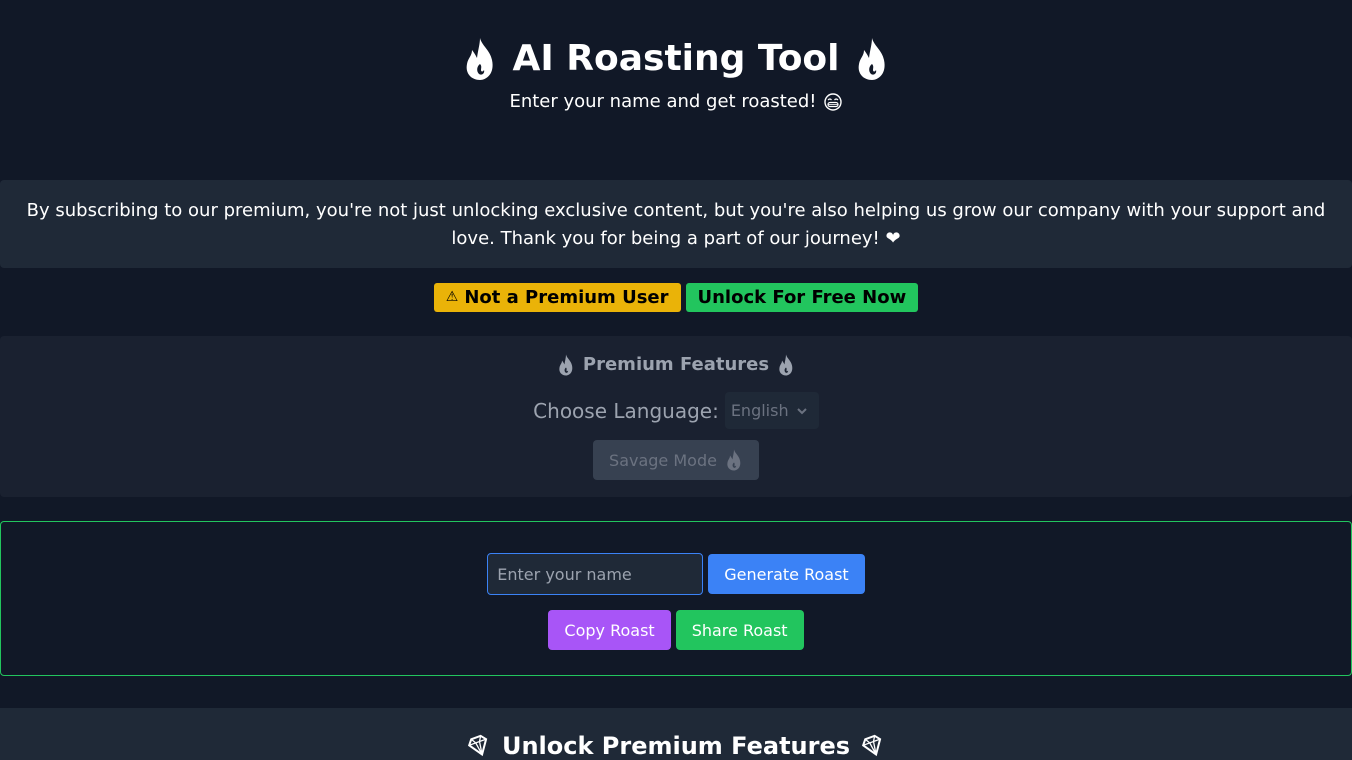 The image size is (1352, 760). I want to click on subtitle-text: Enter your name and get roasted!, so click(663, 101).